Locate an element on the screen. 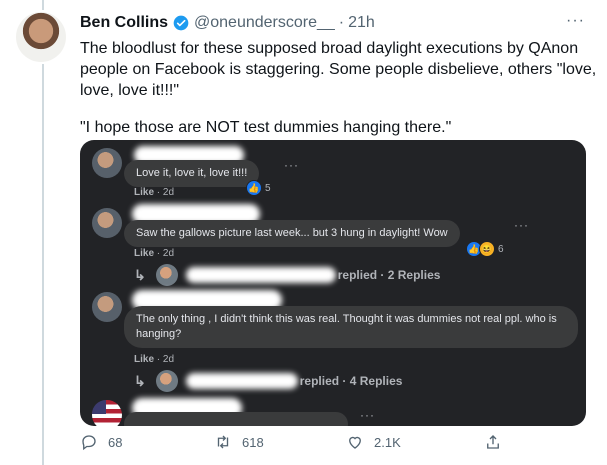 Image resolution: width=607 pixels, height=465 pixels. tweet-time: 21h is located at coordinates (361, 23).